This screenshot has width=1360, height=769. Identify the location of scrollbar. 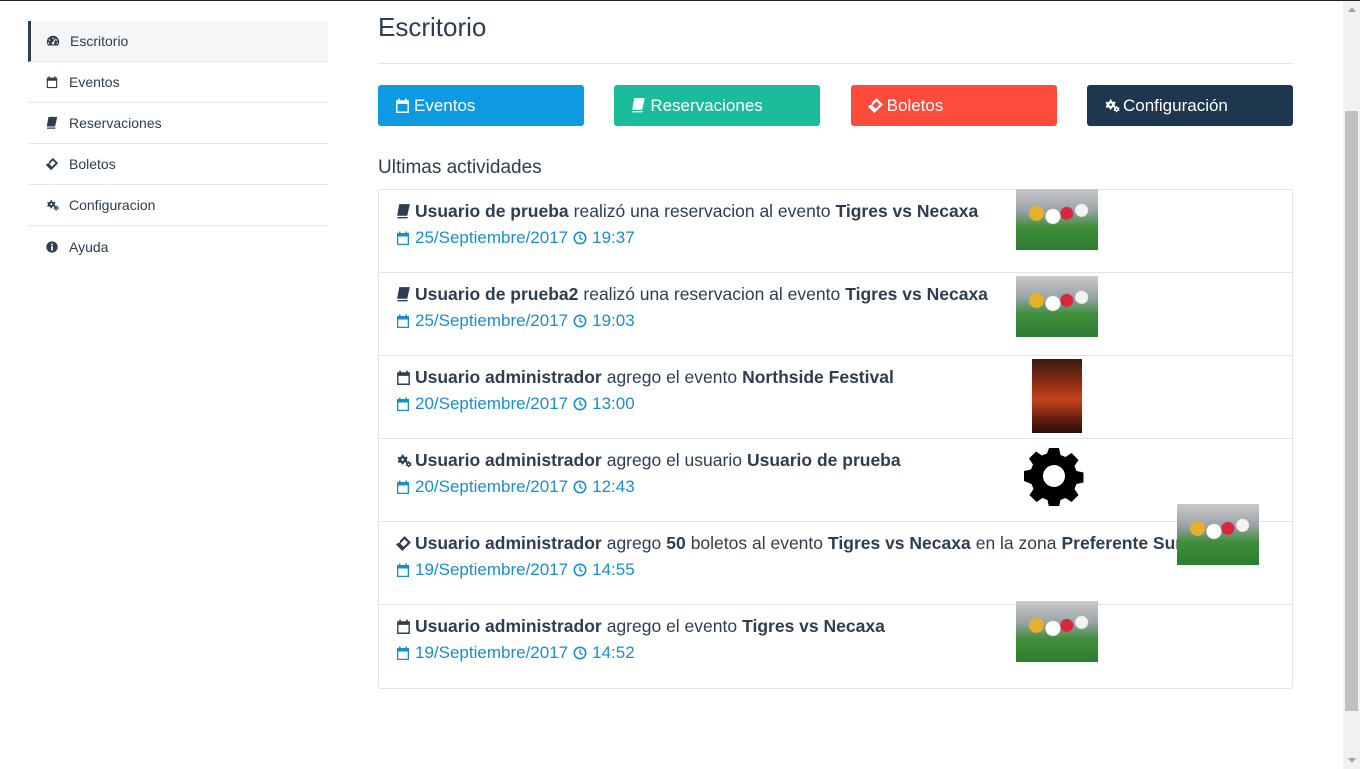
(1351, 385).